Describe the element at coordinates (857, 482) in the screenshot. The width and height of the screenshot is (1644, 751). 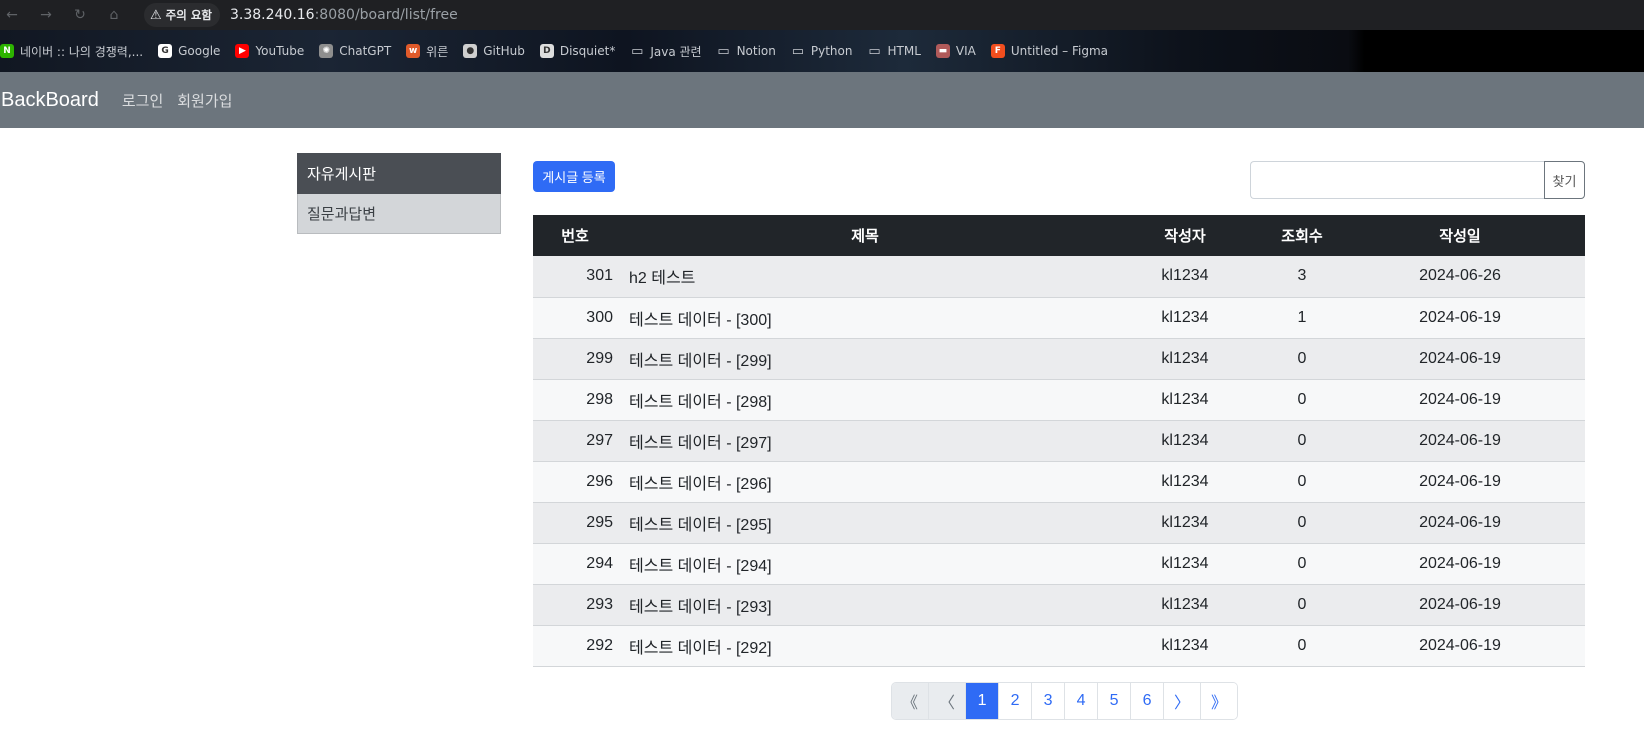
I see `post-title-link: 테스트 데이터 - [296]` at that location.